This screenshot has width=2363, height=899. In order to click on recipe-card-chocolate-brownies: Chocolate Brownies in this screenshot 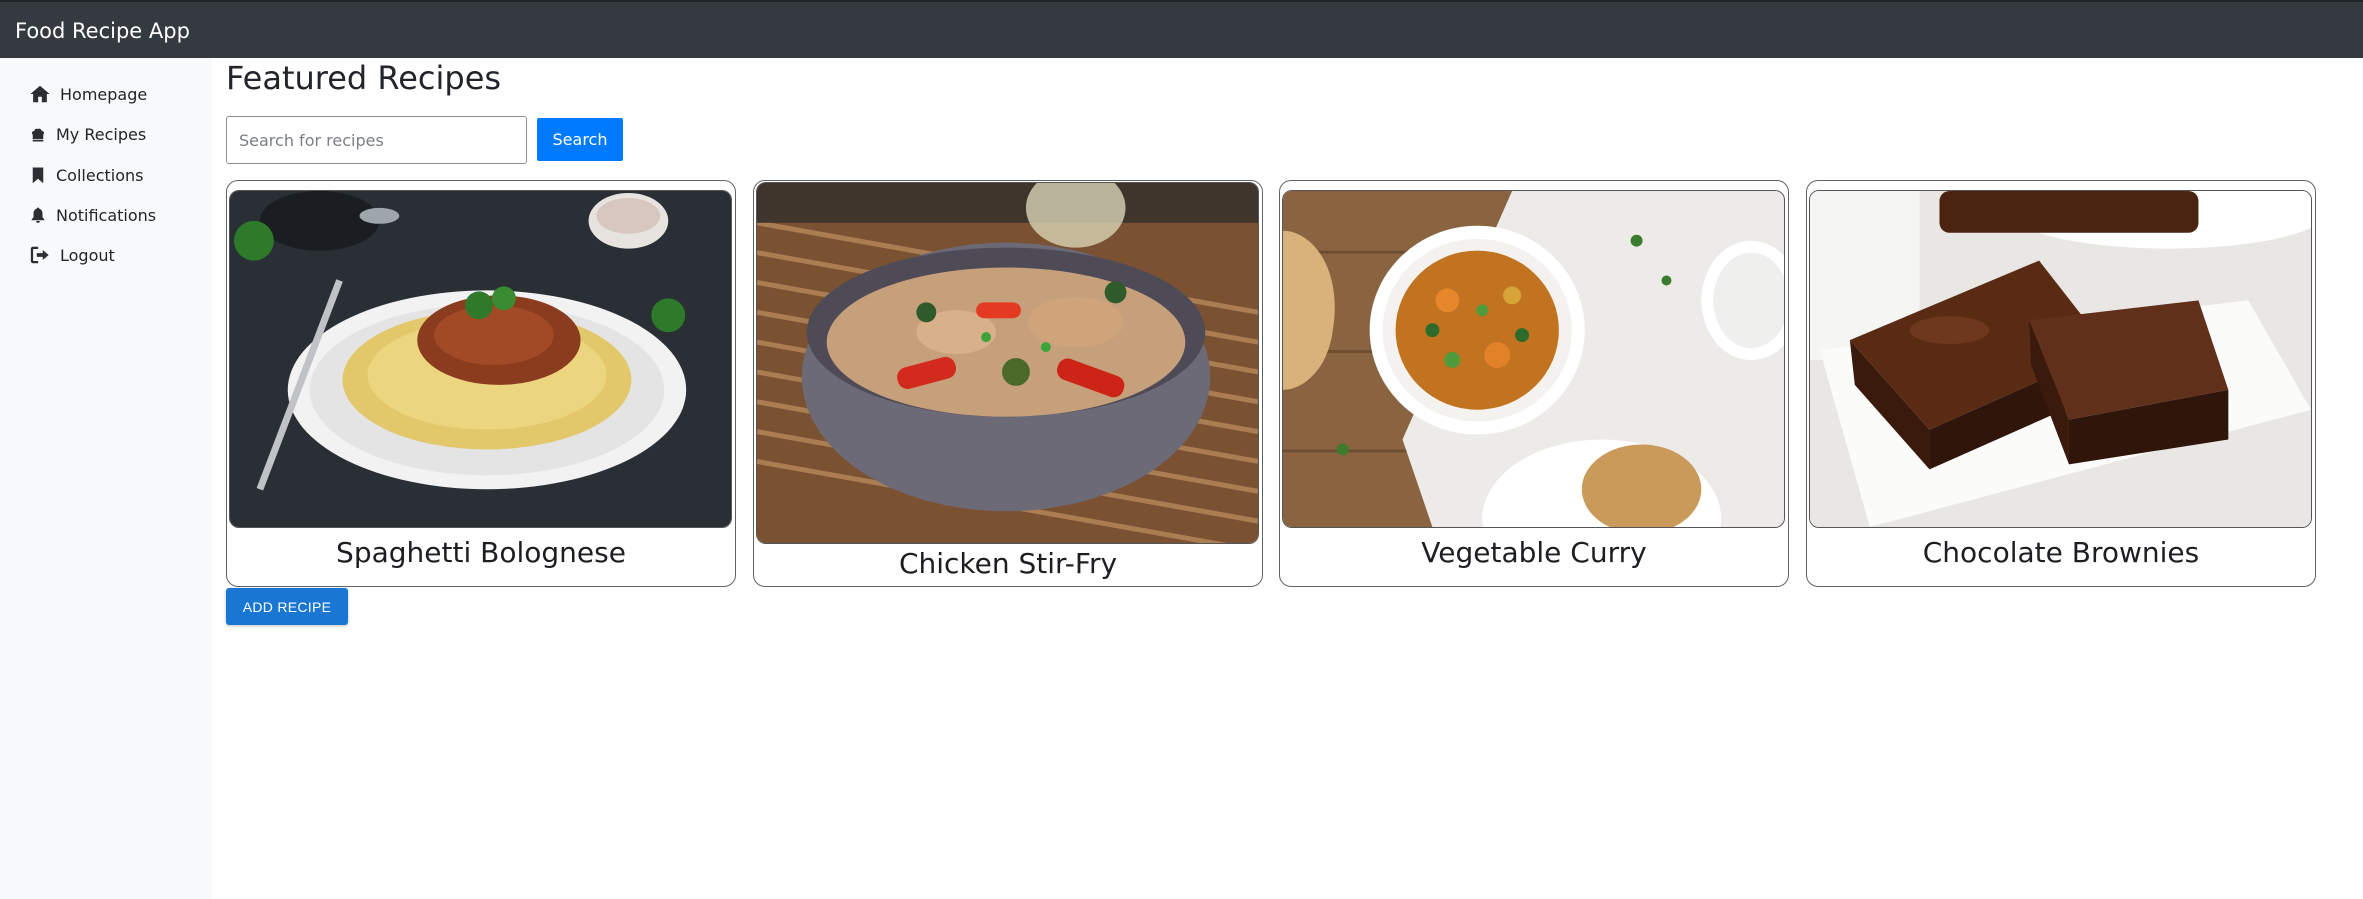, I will do `click(2061, 383)`.